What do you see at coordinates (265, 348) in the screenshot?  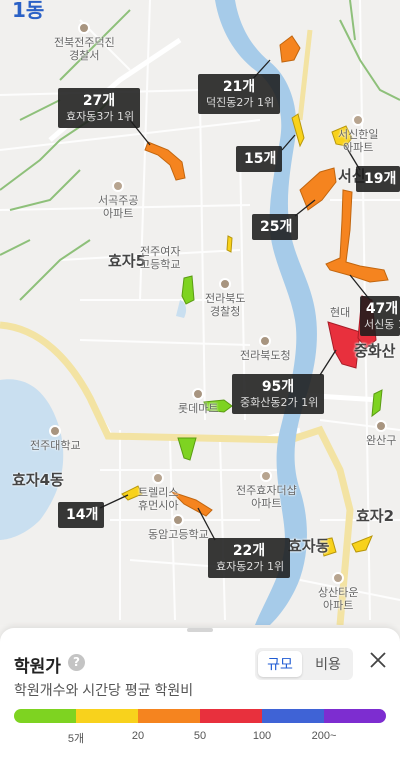 I see `place-provincial-office: 전라북도청` at bounding box center [265, 348].